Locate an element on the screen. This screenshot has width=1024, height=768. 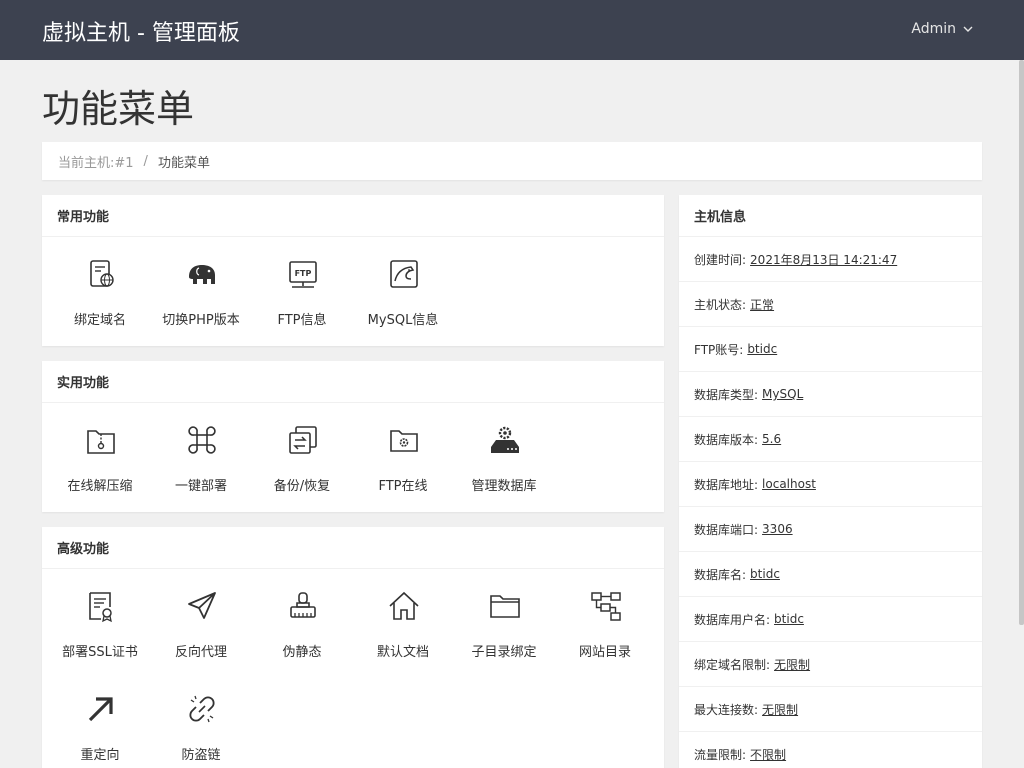
breadcrumb: 当前主机:#1 / 功能菜单 is located at coordinates (512, 161).